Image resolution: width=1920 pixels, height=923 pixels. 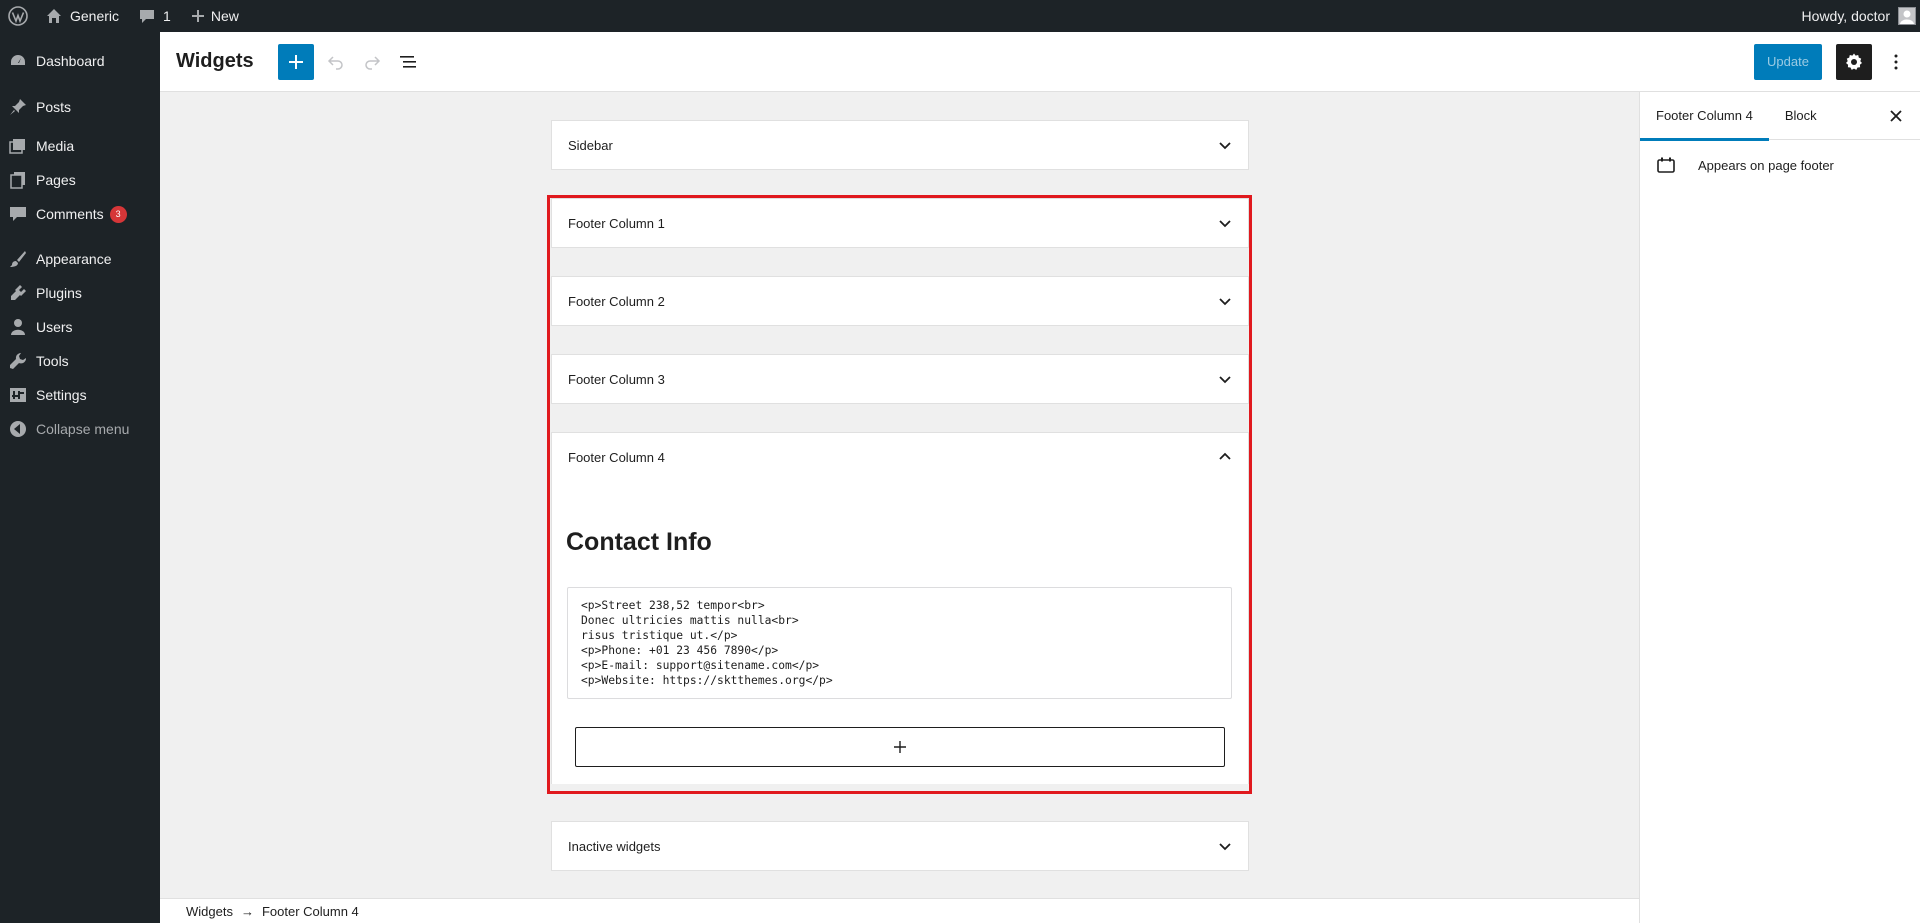 I want to click on settings-icon, so click(x=18, y=395).